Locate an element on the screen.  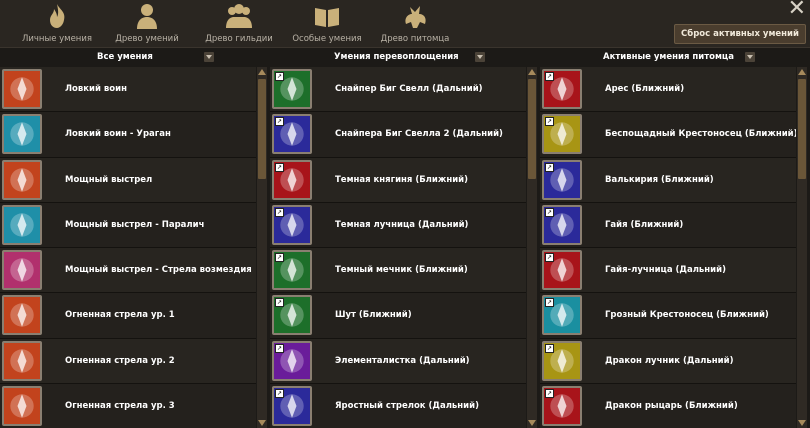
skill-row: Мощный выстрел - Паралич is located at coordinates (128, 225).